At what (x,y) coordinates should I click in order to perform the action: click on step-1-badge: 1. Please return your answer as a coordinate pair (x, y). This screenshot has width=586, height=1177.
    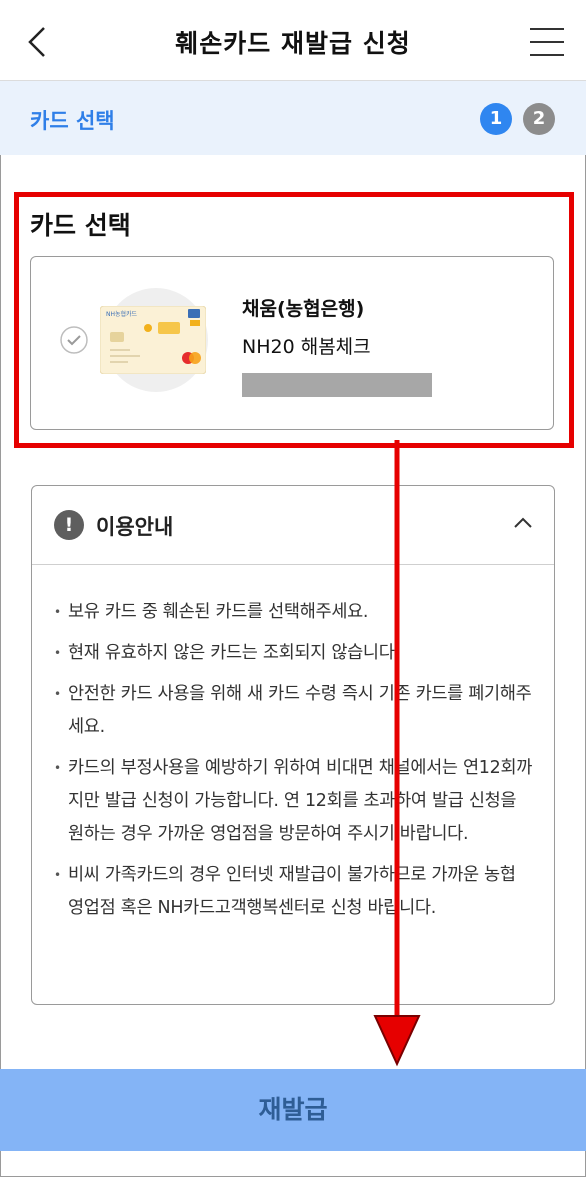
    Looking at the image, I should click on (496, 119).